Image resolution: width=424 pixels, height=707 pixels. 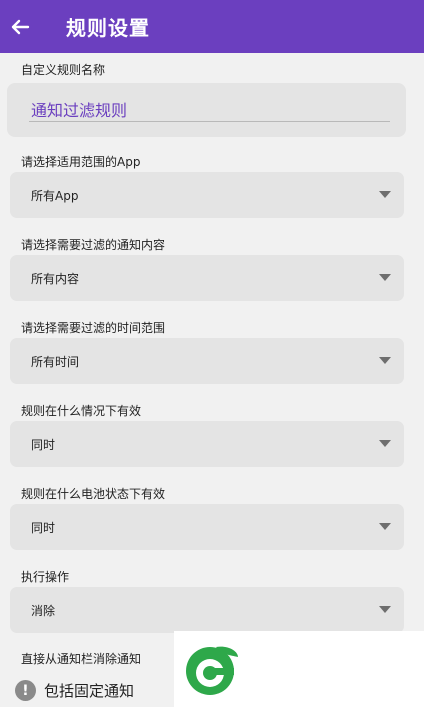 I want to click on action-label: 执行操作, so click(x=45, y=577).